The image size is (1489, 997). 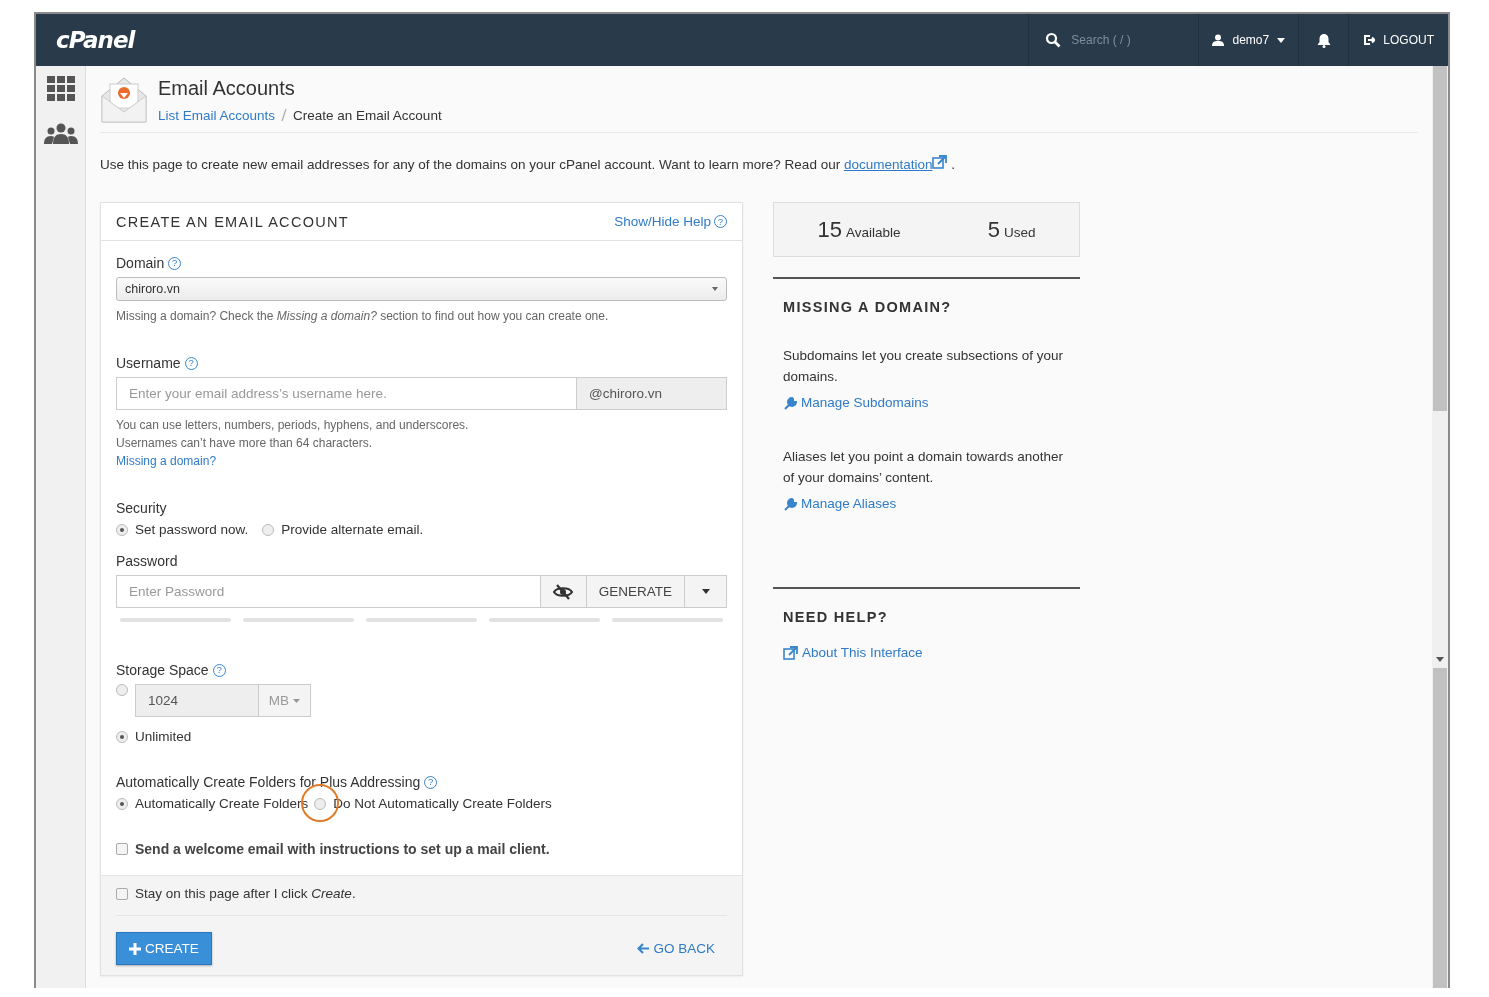 What do you see at coordinates (227, 88) in the screenshot?
I see `page-title: Email Accounts` at bounding box center [227, 88].